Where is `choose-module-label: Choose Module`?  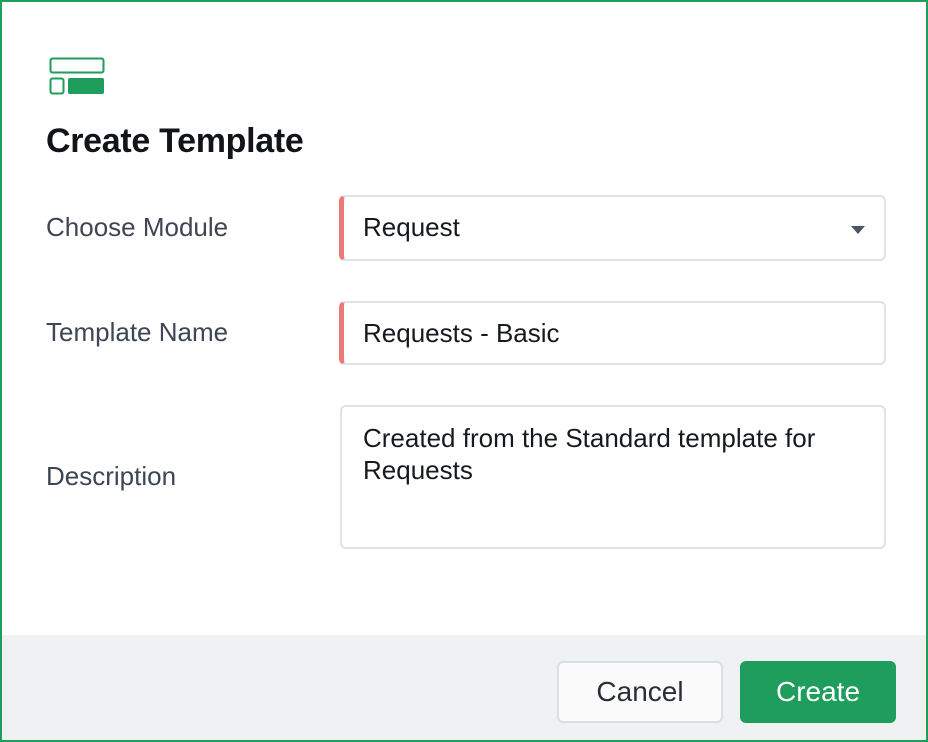 choose-module-label: Choose Module is located at coordinates (137, 227).